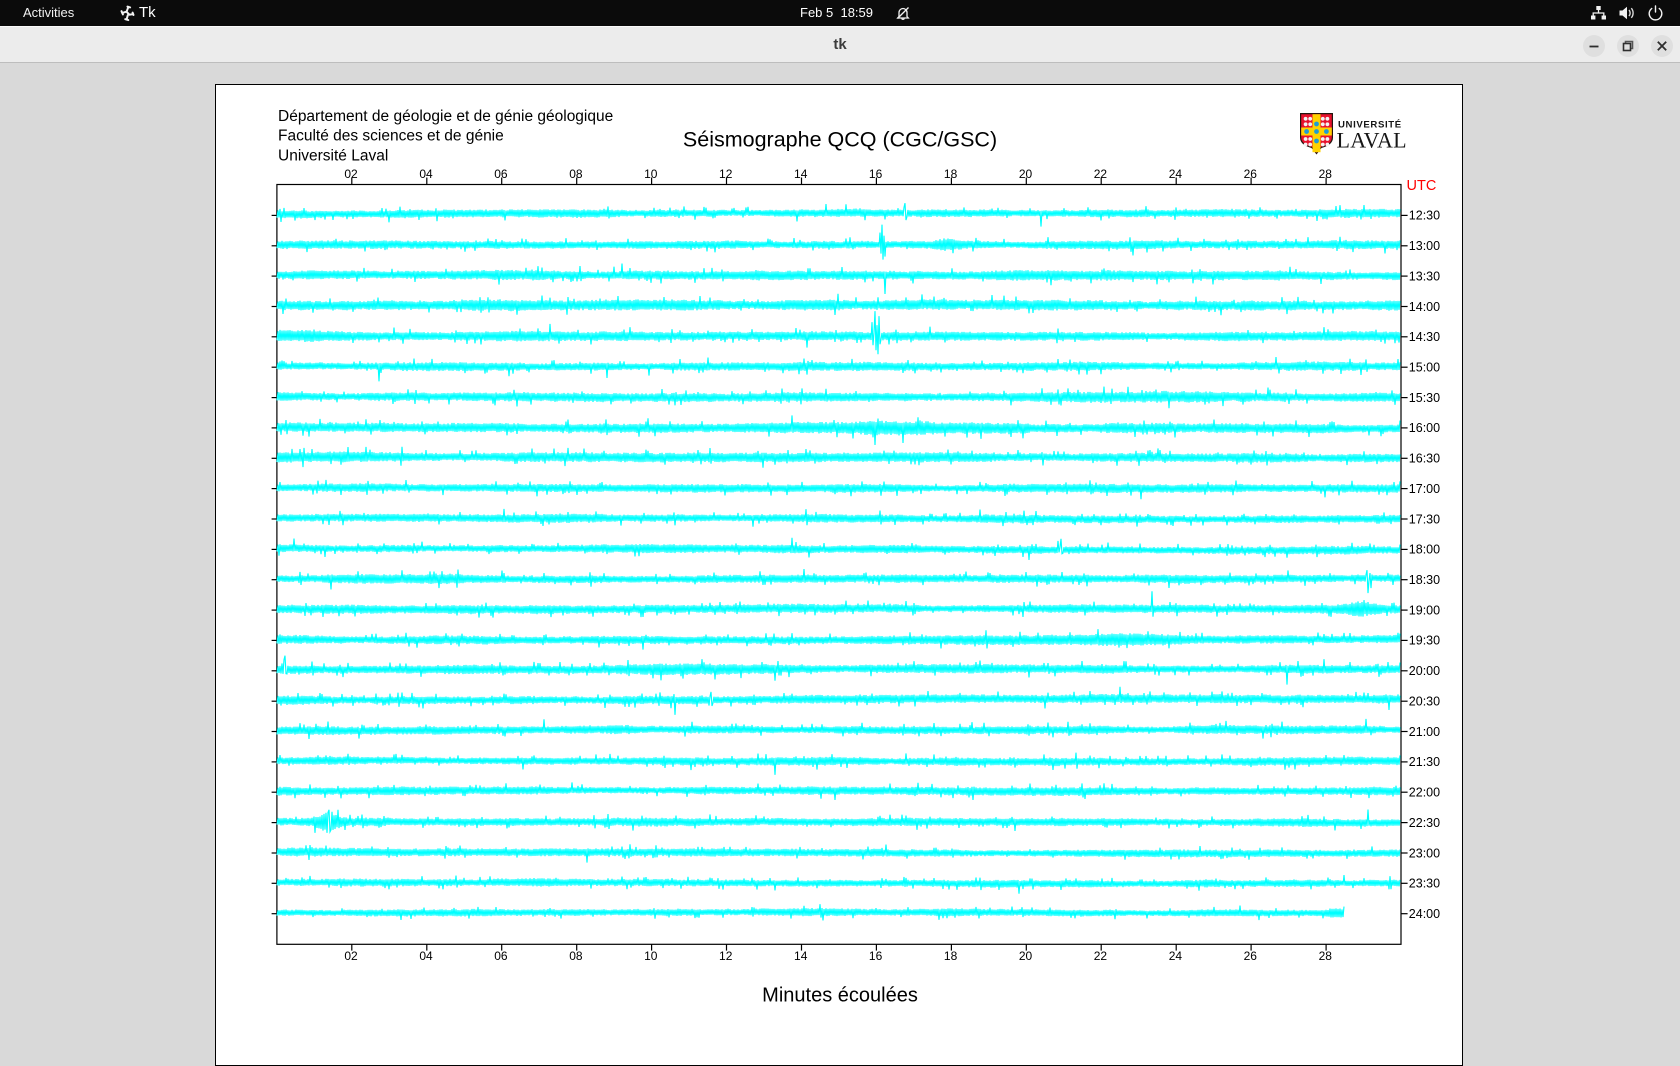 The image size is (1680, 1066). I want to click on svg-text: 19:00, so click(1424, 610).